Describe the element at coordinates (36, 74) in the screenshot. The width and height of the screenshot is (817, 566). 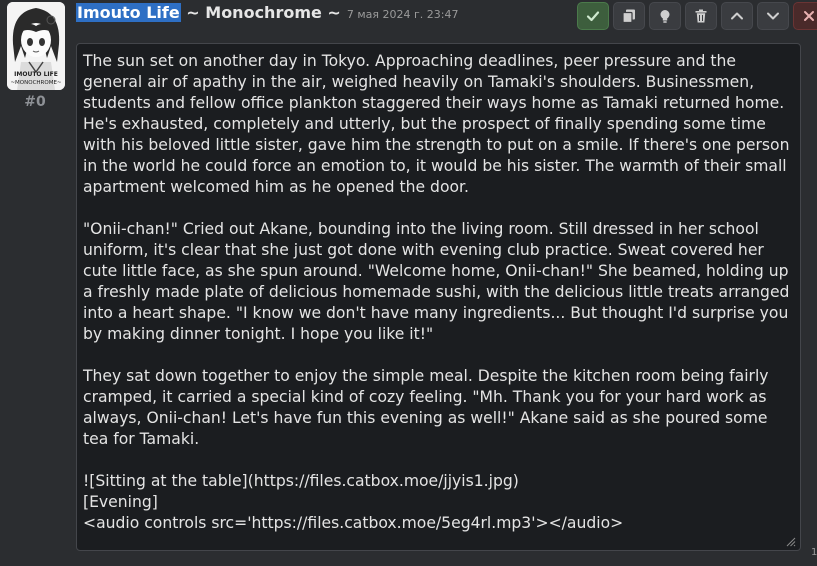
I see `avatar-title-line-1: IMOUTO LIFE` at that location.